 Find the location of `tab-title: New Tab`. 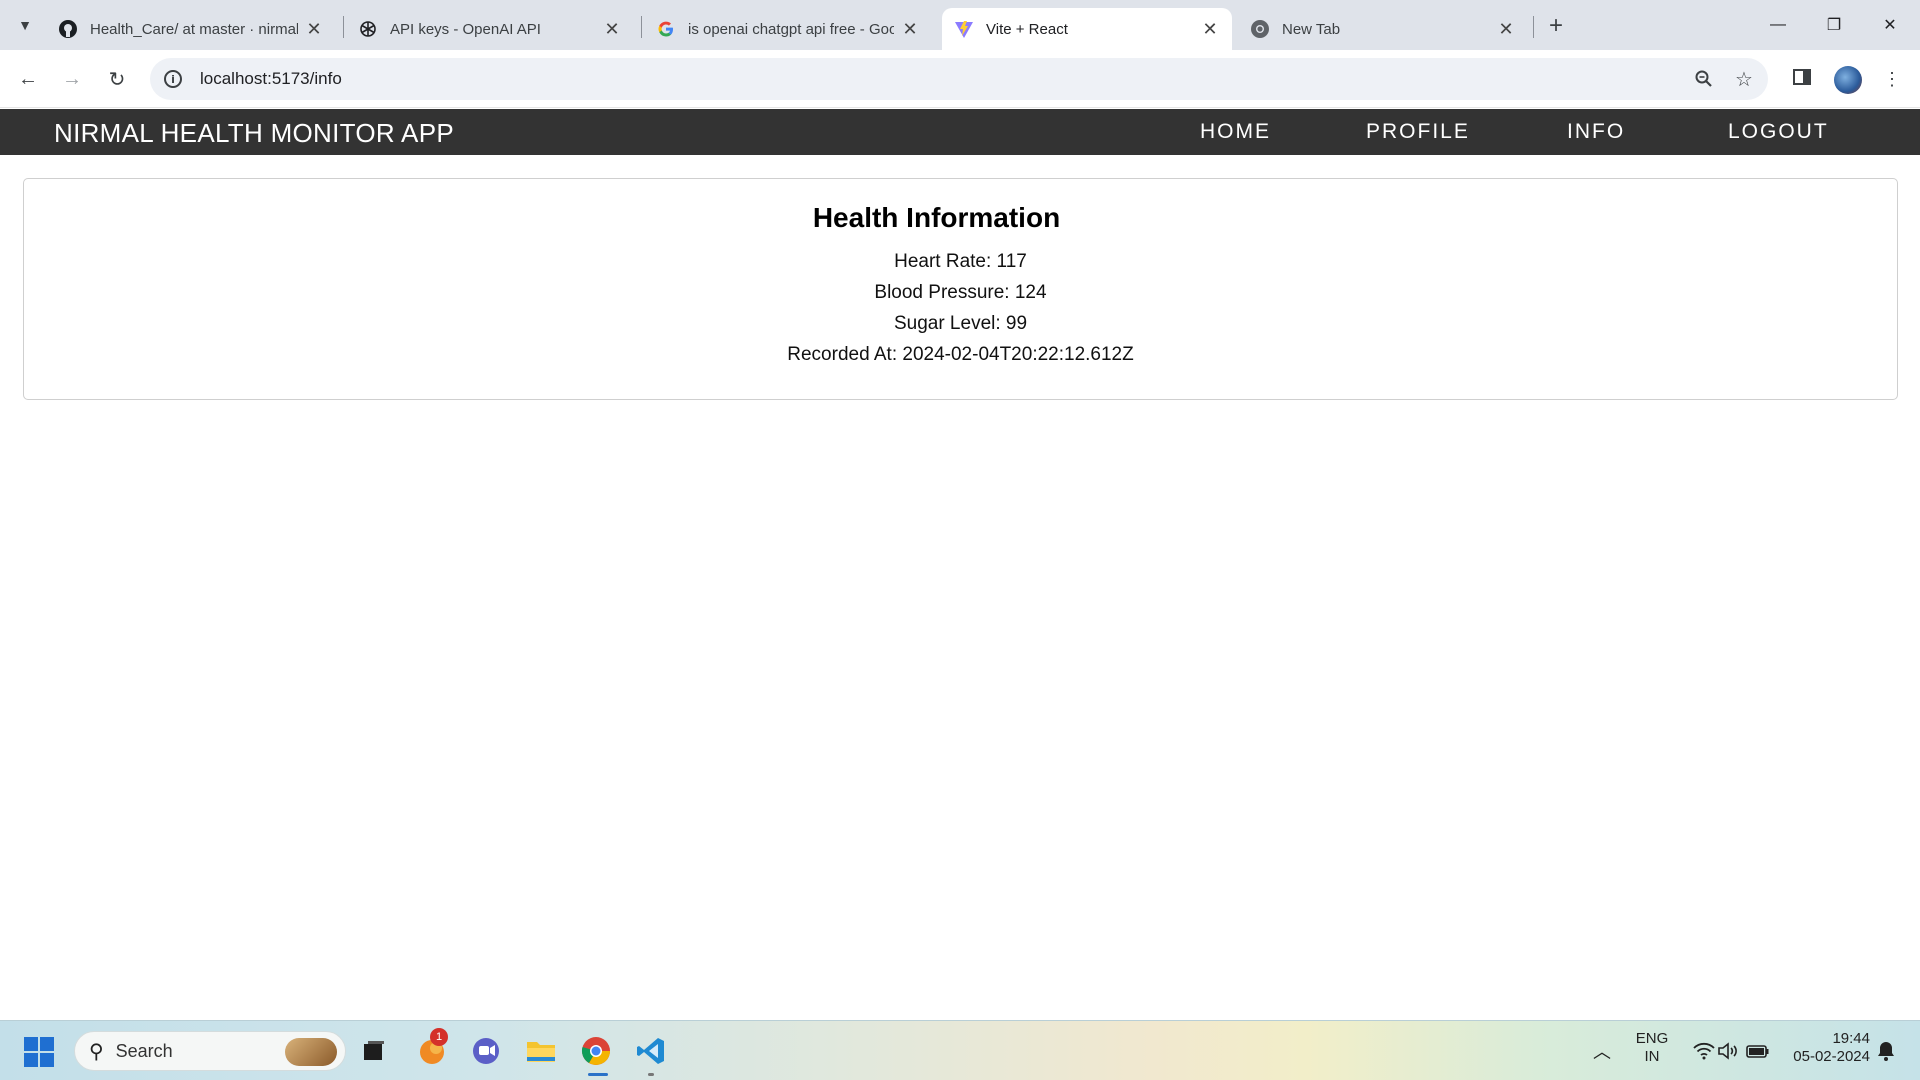

tab-title: New Tab is located at coordinates (1311, 29).